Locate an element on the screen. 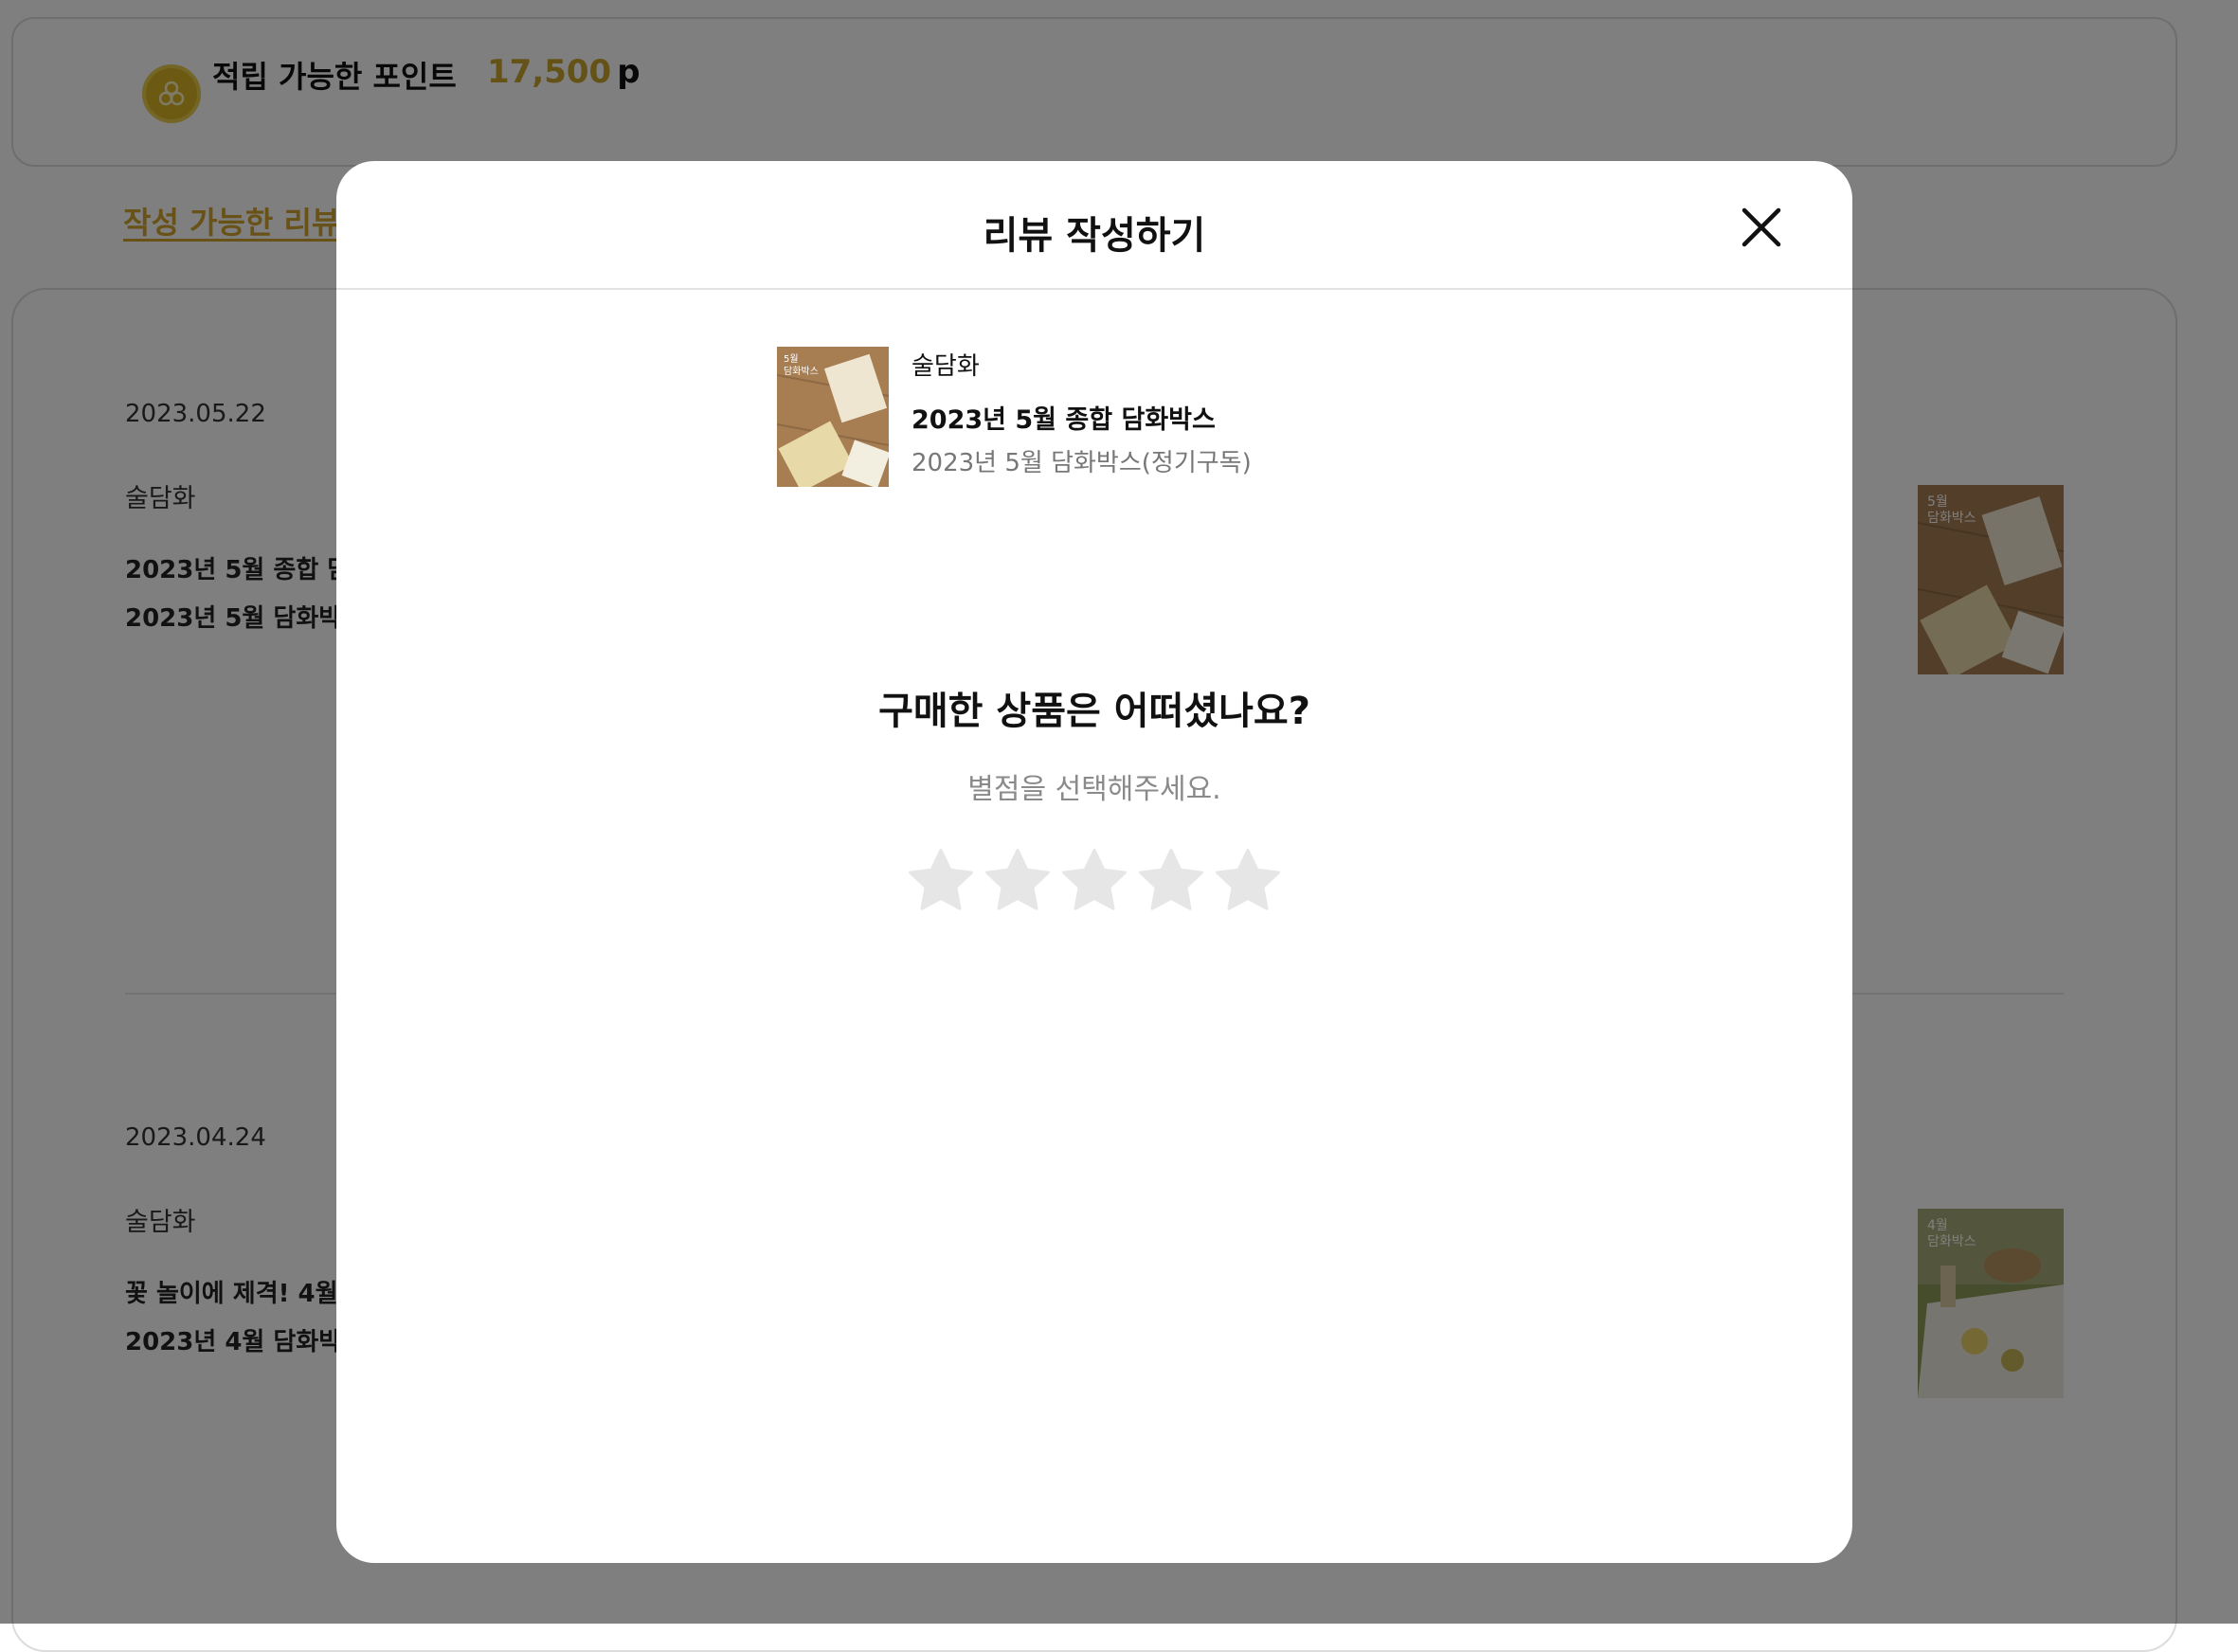 This screenshot has width=2238, height=1652. close-button is located at coordinates (1762, 227).